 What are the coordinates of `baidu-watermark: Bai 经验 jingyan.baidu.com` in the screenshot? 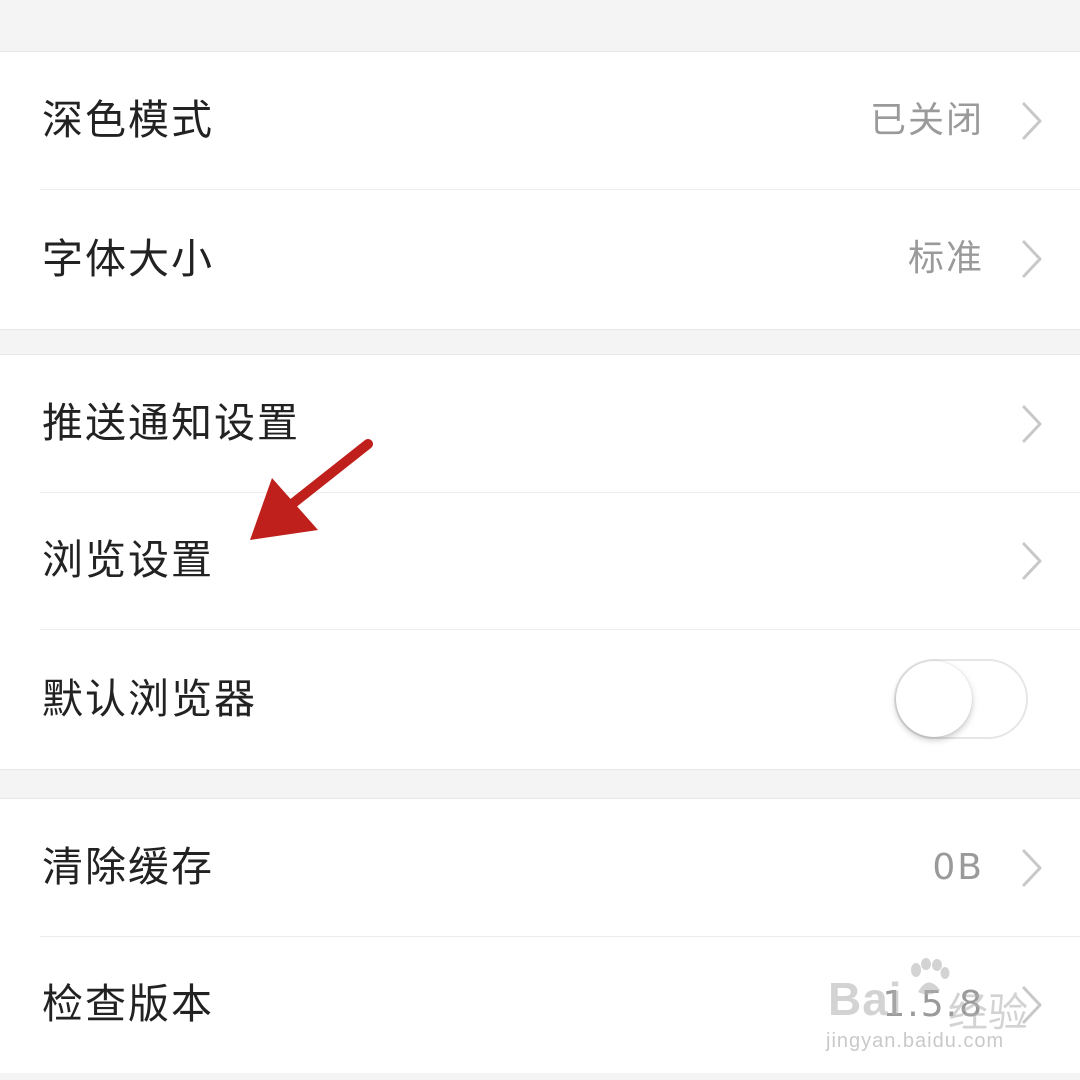 It's located at (946, 1008).